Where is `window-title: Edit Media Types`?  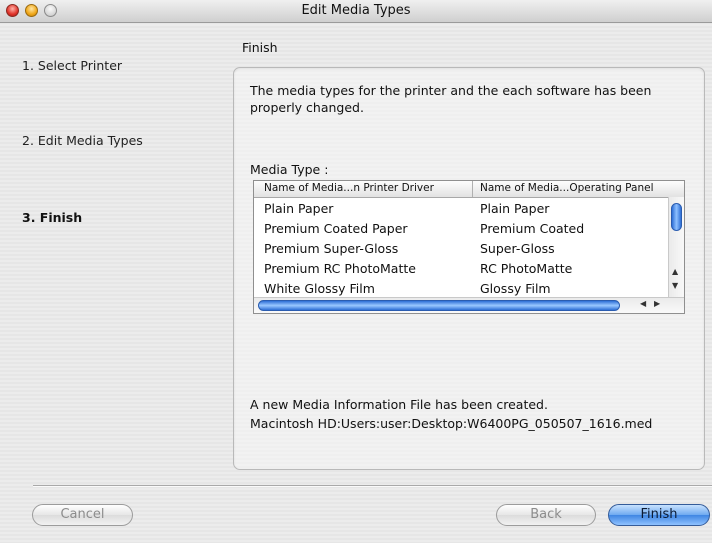 window-title: Edit Media Types is located at coordinates (356, 10).